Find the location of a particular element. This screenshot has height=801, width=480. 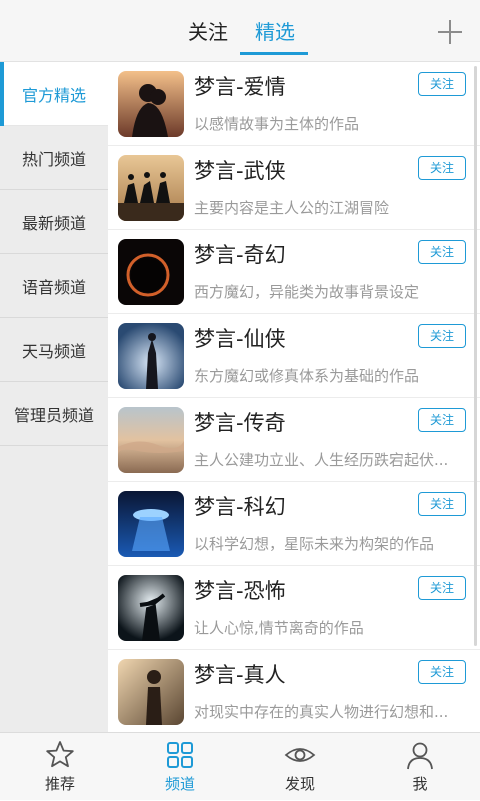

sidebar-item-label: 热门频道 is located at coordinates (53, 159).